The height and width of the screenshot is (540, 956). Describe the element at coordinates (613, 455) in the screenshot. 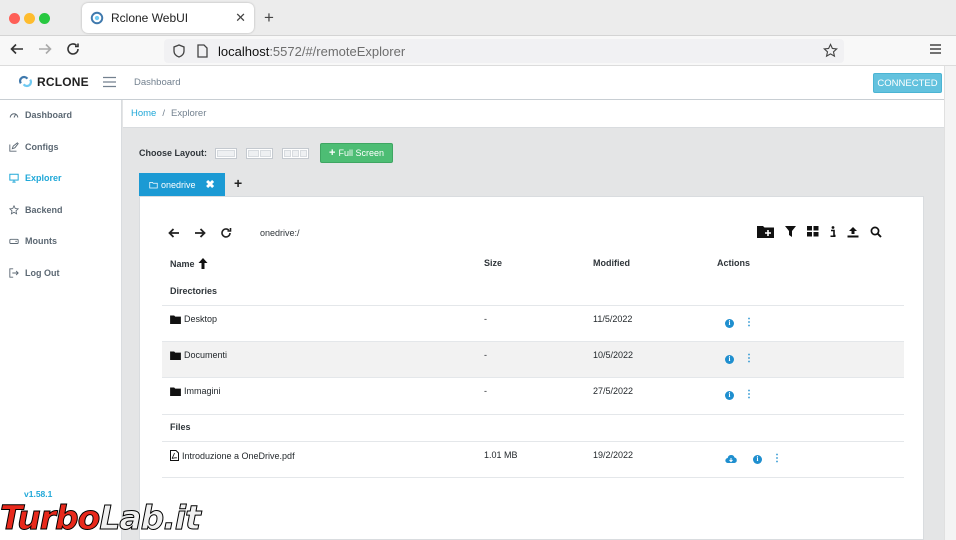

I see `modified-cell: 19/2/2022` at that location.